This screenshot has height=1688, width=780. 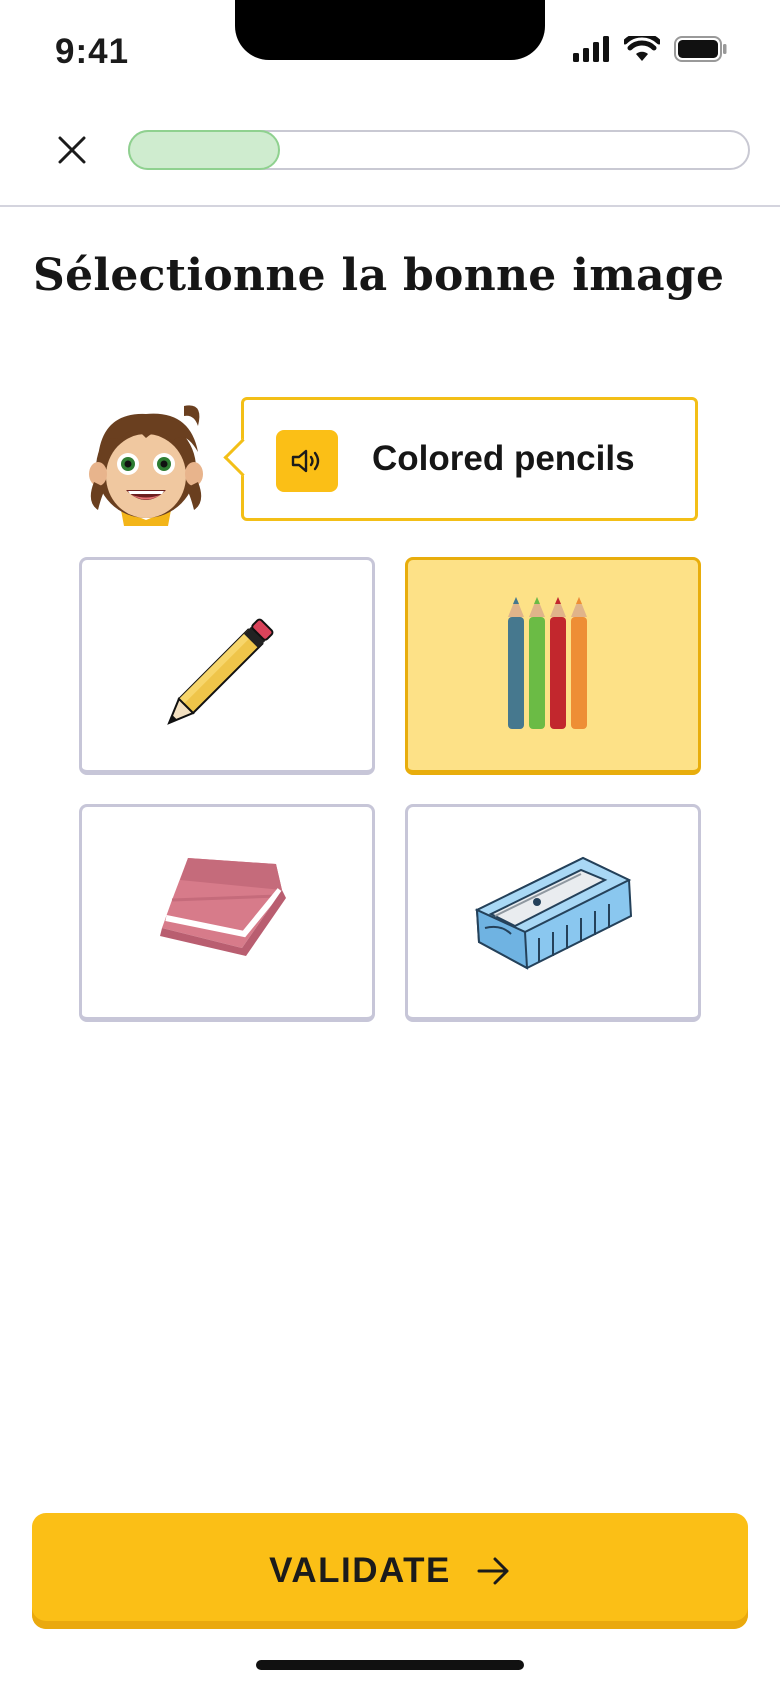 I want to click on boy-face-mascot, so click(x=146, y=465).